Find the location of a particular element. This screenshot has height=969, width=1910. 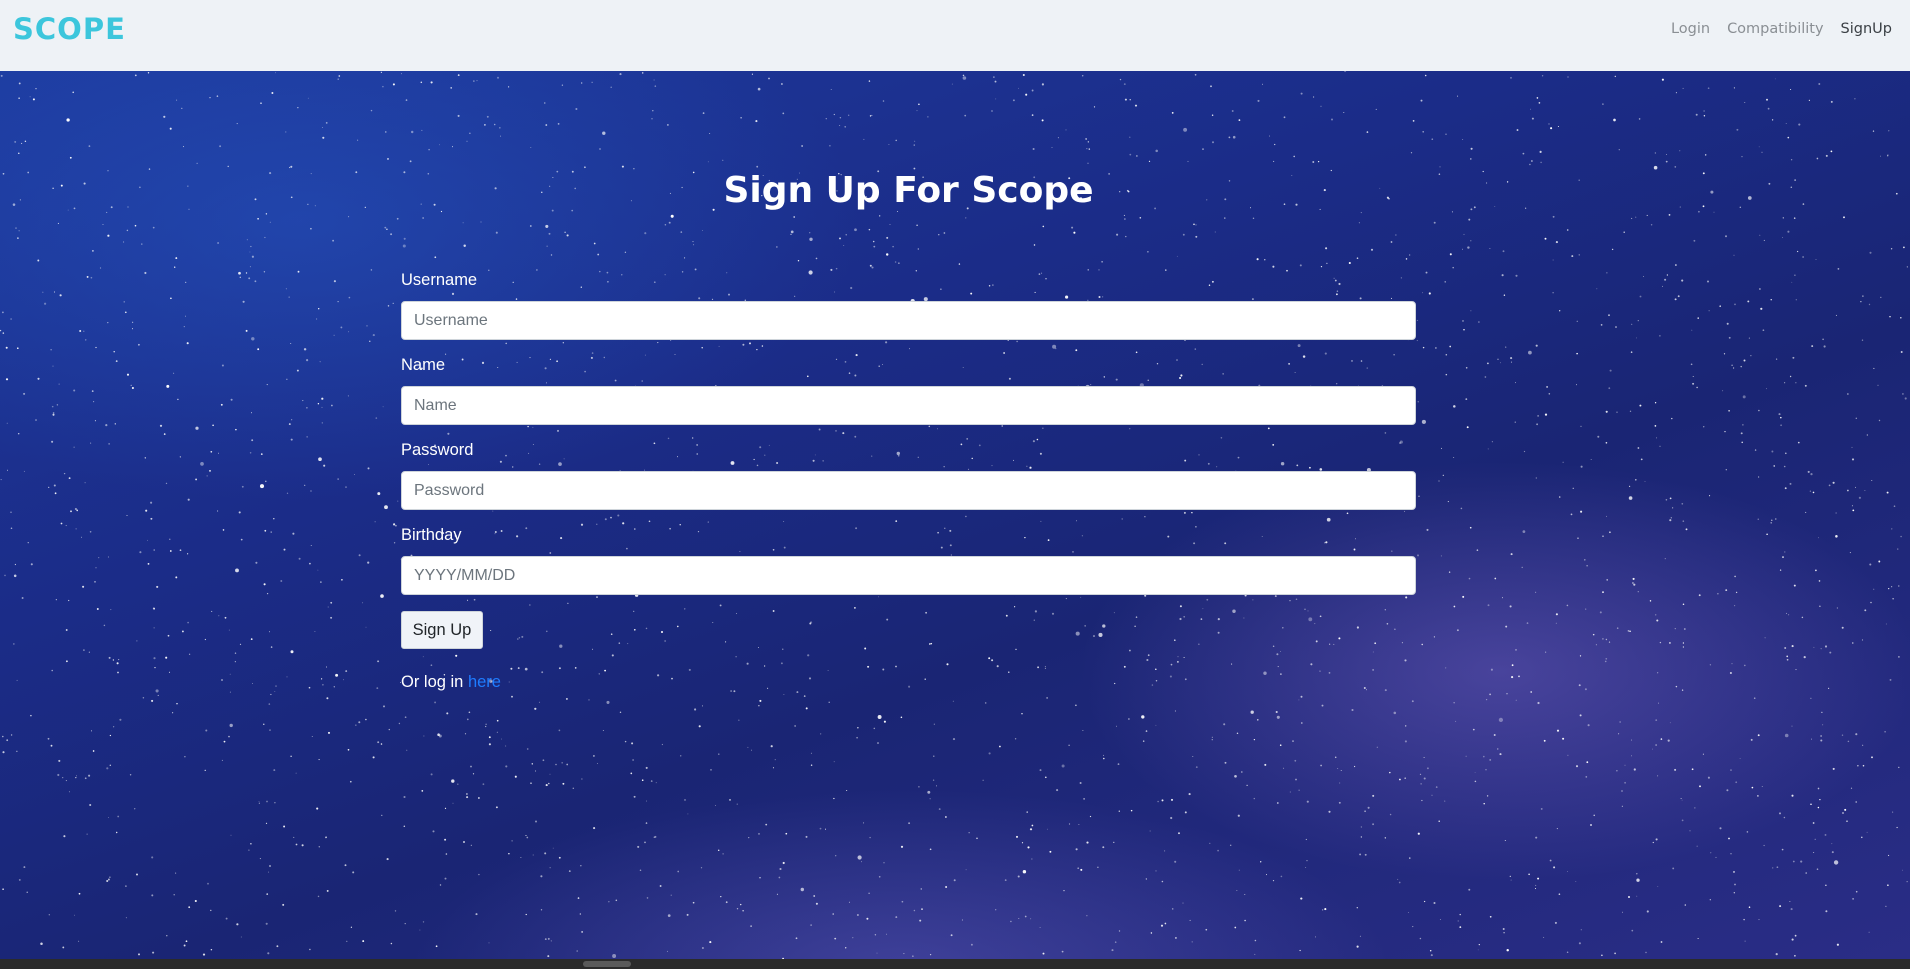

nav-links: Login Compatibility SignUp is located at coordinates (1781, 29).